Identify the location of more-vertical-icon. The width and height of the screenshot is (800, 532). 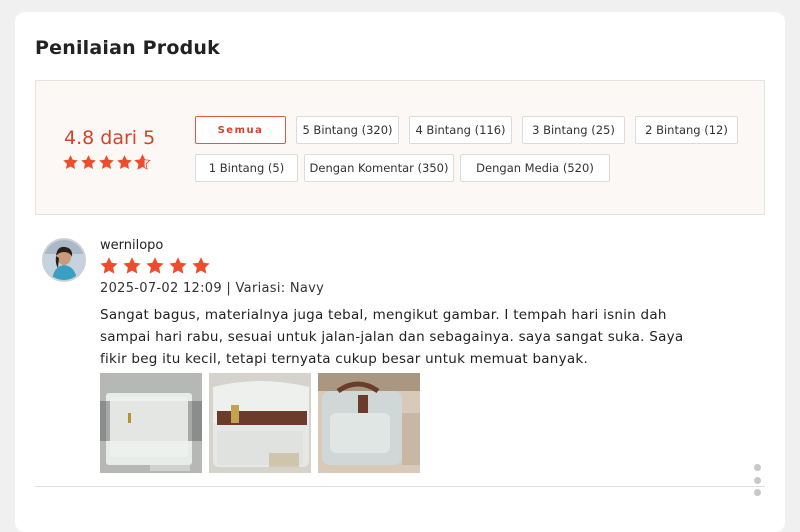
(757, 480).